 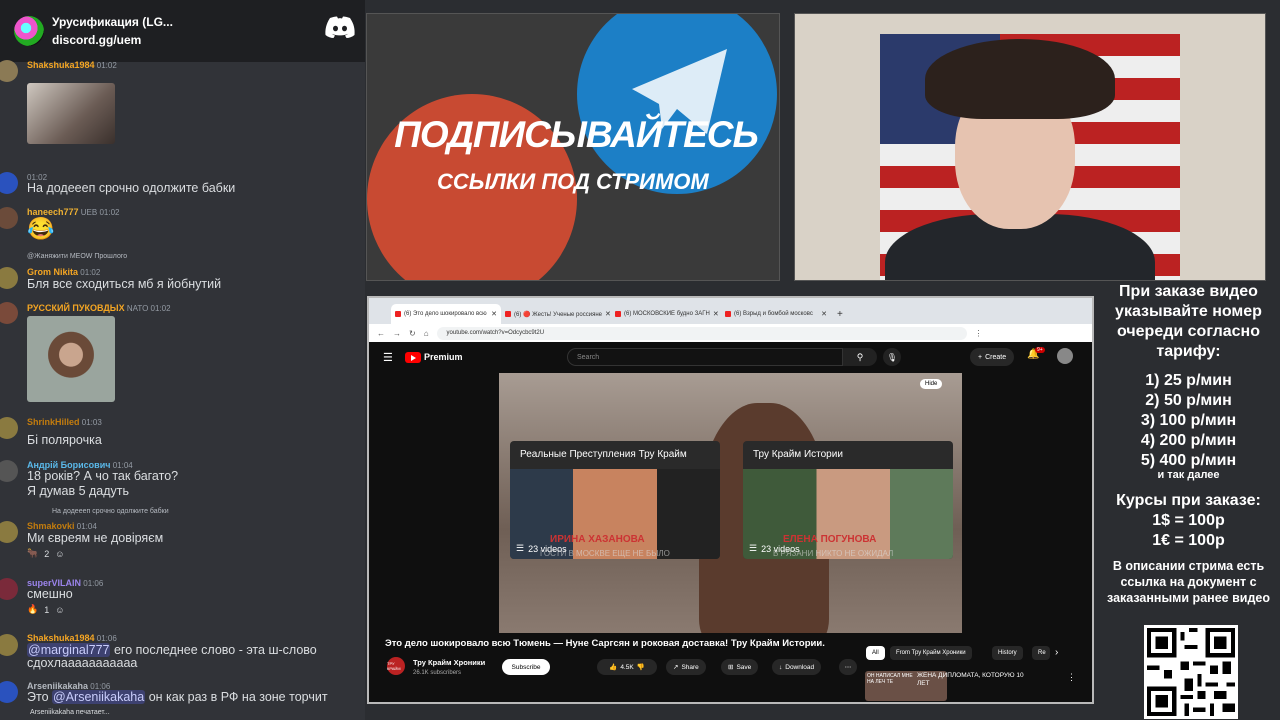 What do you see at coordinates (95, 538) in the screenshot?
I see `message-text: Ми євреям не довіряєм` at bounding box center [95, 538].